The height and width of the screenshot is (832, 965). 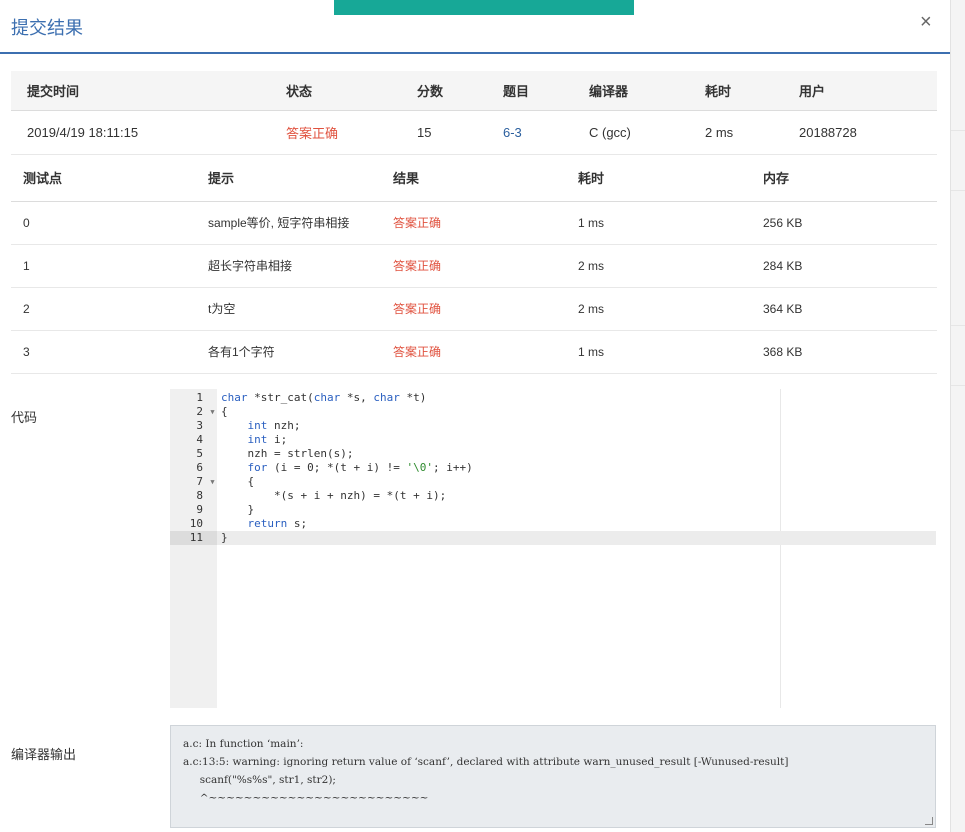 What do you see at coordinates (199, 495) in the screenshot?
I see `line-number: 8` at bounding box center [199, 495].